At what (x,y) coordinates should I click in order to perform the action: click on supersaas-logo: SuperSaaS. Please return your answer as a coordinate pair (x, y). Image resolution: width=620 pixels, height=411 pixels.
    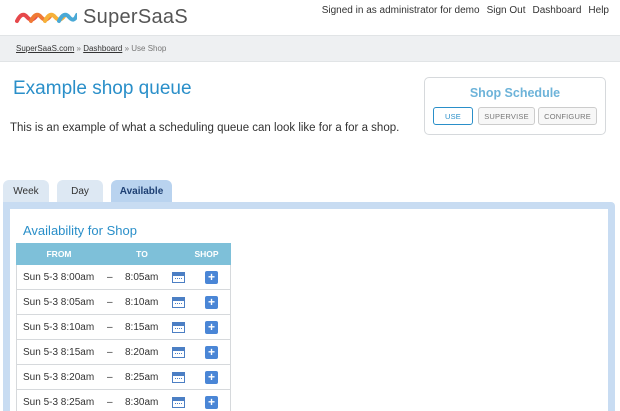
    Looking at the image, I should click on (101, 17).